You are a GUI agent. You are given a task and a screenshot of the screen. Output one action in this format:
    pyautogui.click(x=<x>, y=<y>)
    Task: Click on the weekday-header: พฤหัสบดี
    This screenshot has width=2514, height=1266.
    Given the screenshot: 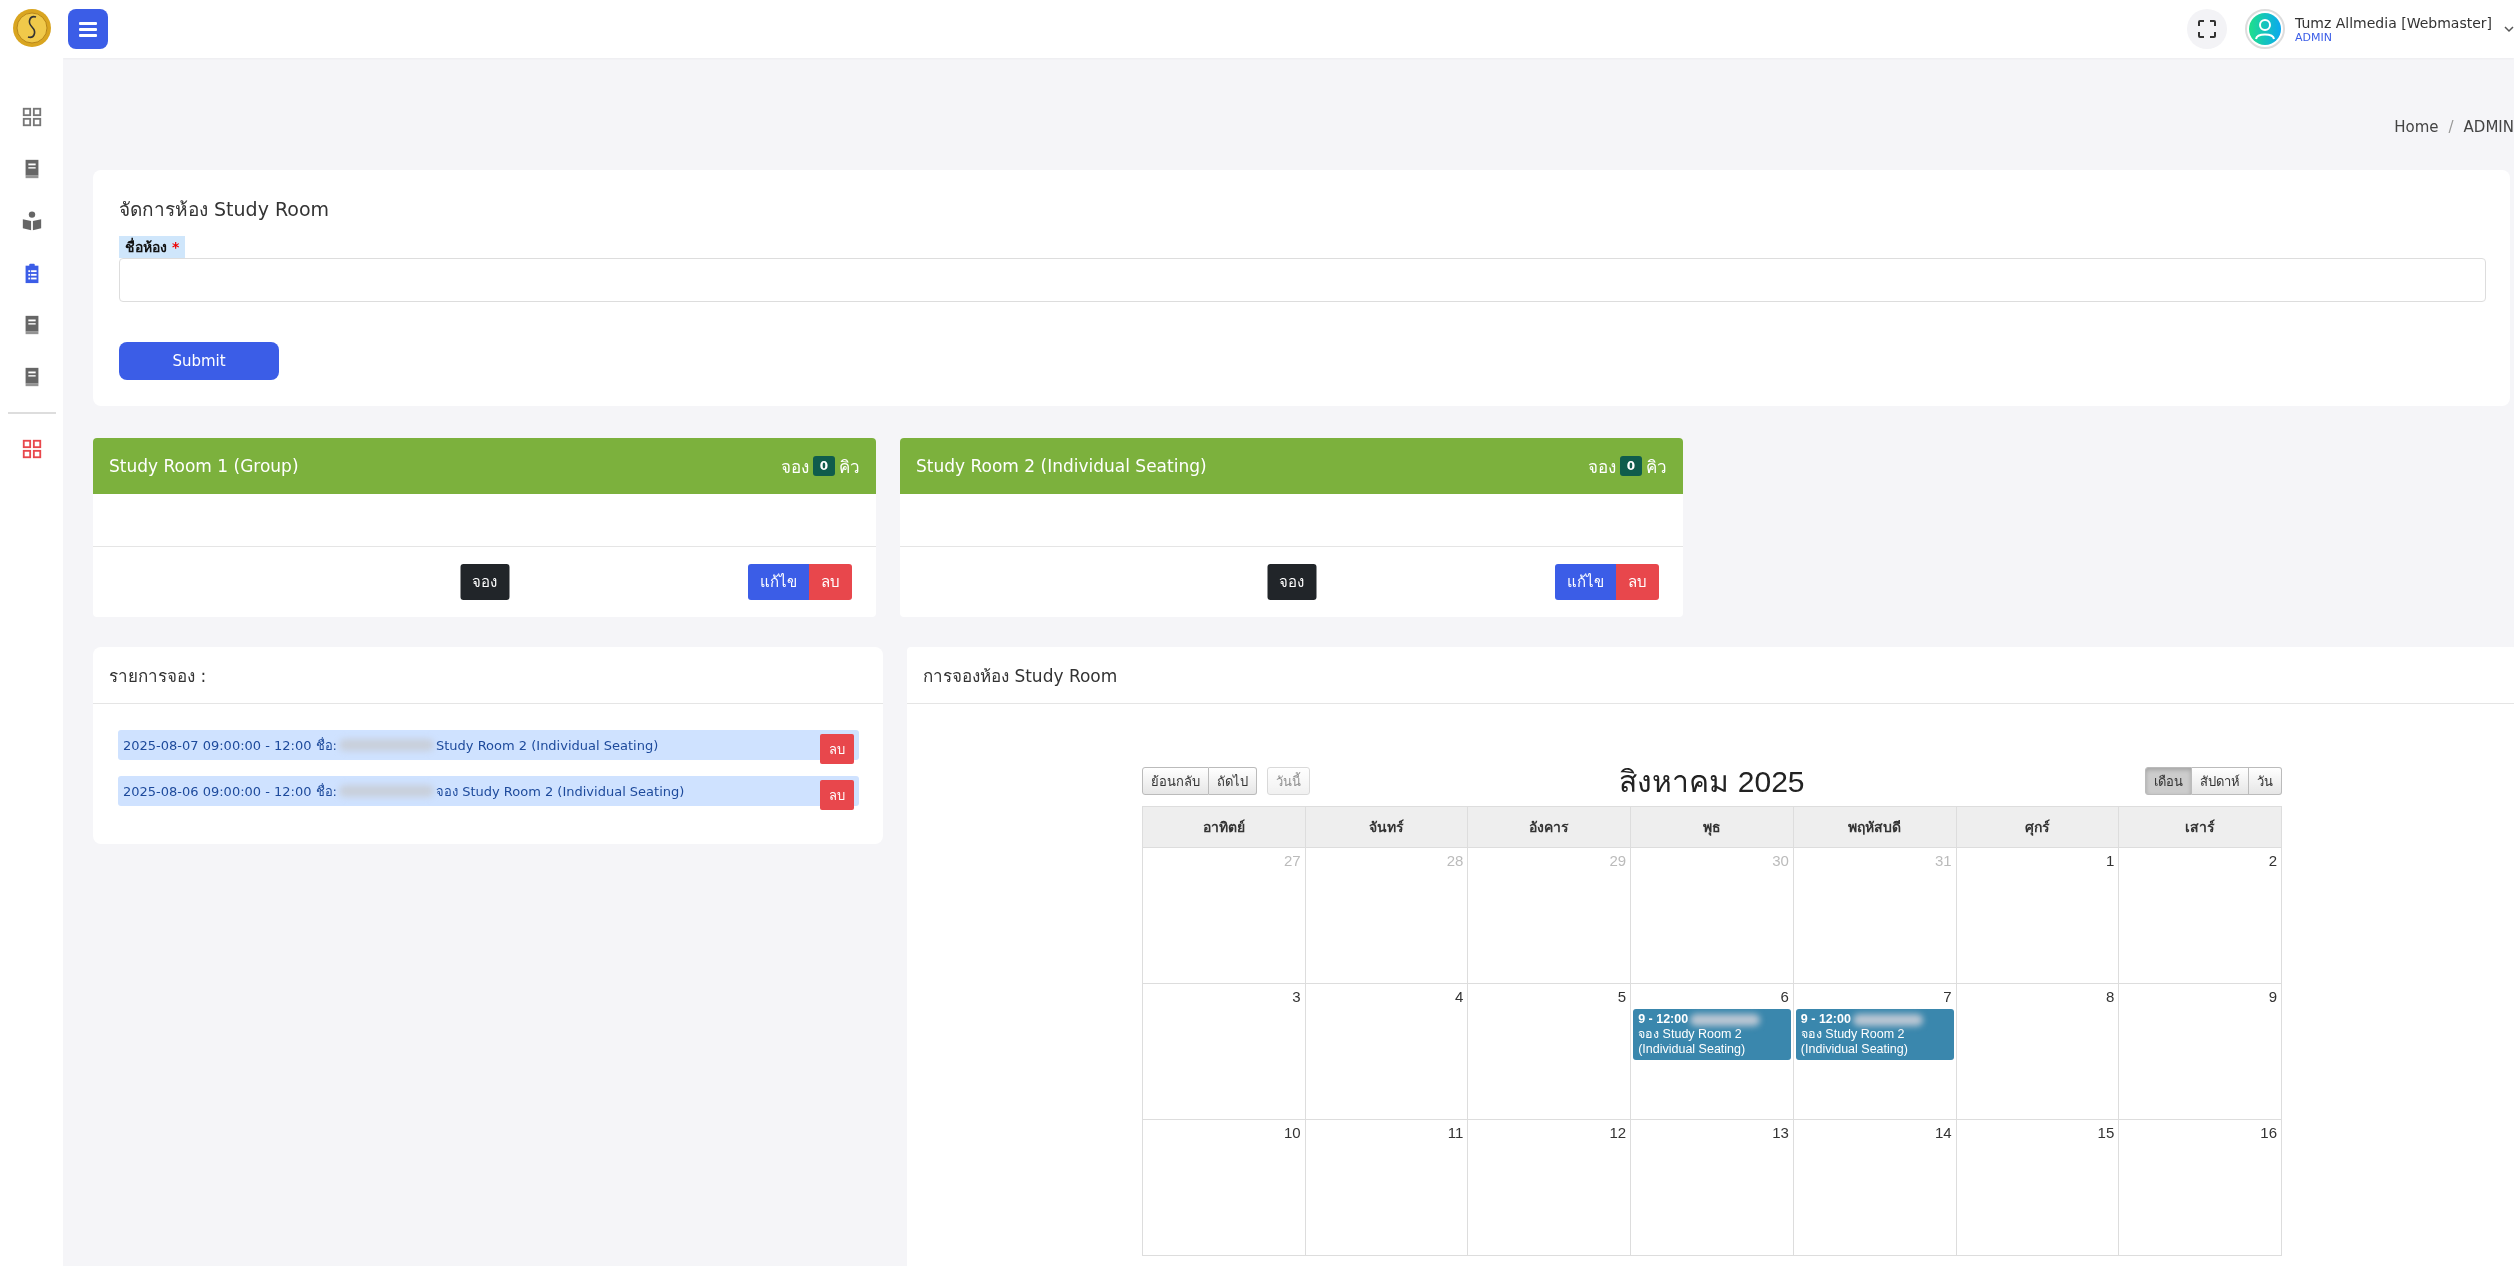 What is the action you would take?
    pyautogui.click(x=1875, y=827)
    